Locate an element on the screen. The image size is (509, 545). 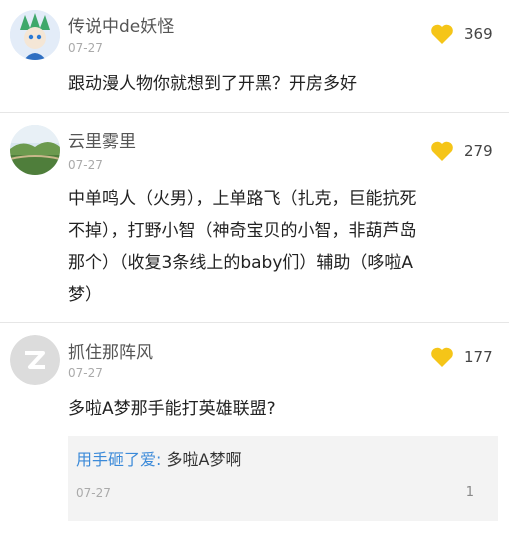
like-count: 279 is located at coordinates (478, 151).